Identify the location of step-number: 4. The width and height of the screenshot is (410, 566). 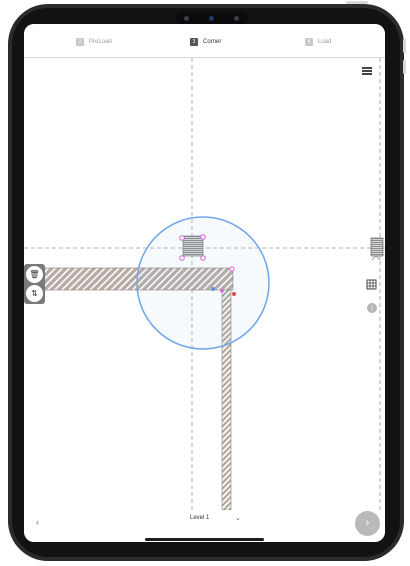
(309, 42).